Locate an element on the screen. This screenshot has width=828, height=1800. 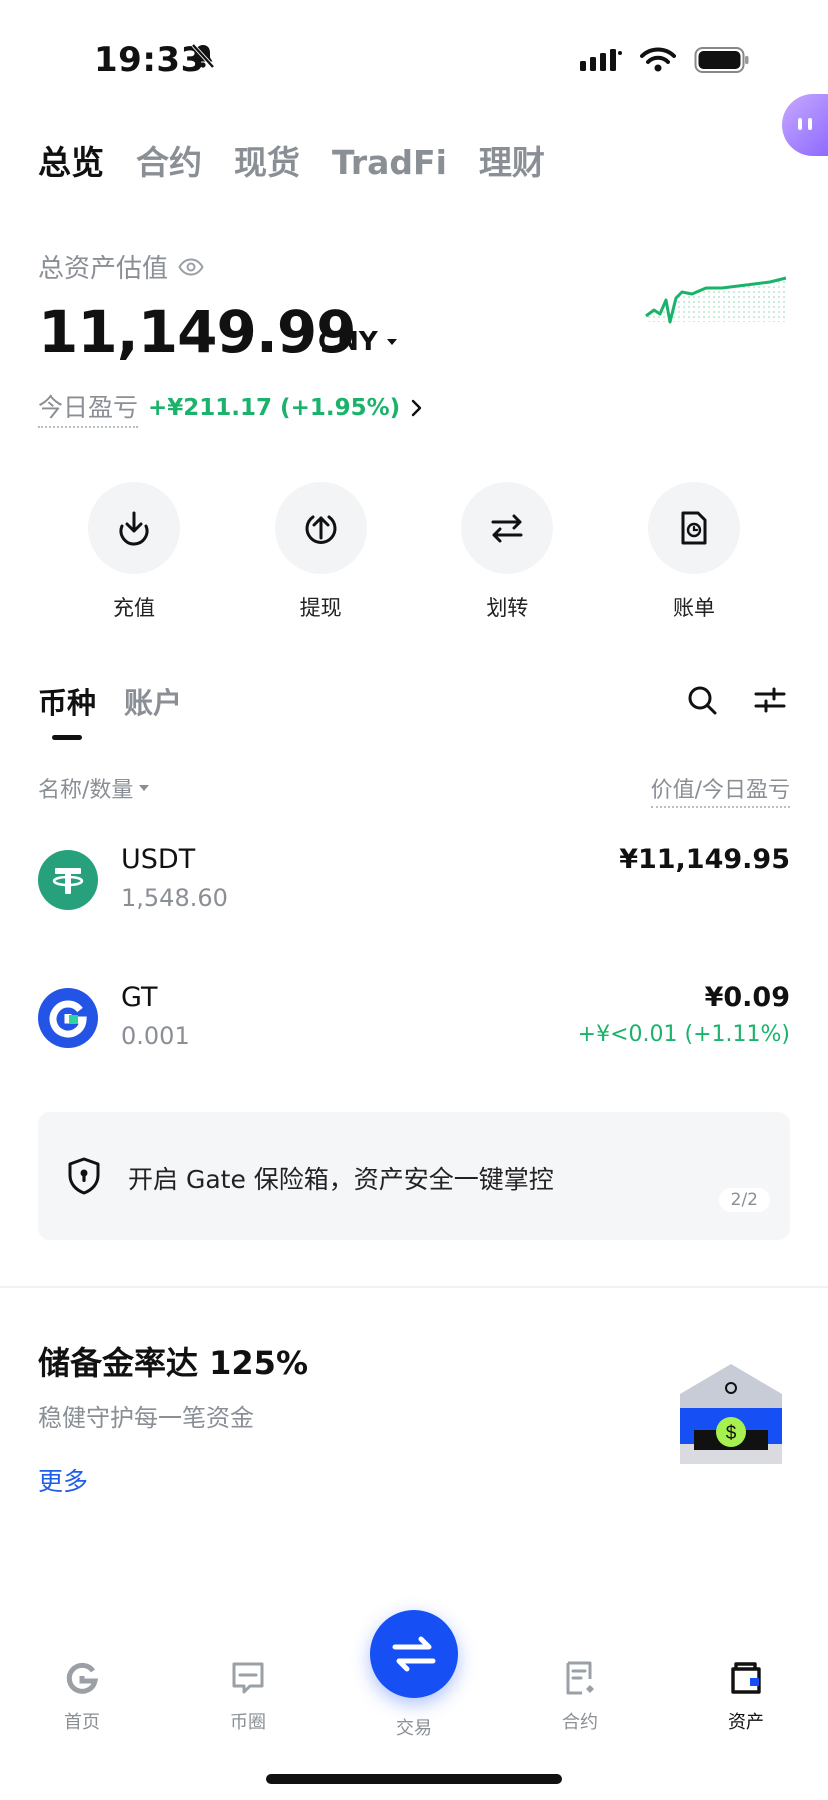
battery-icon is located at coordinates (721, 60).